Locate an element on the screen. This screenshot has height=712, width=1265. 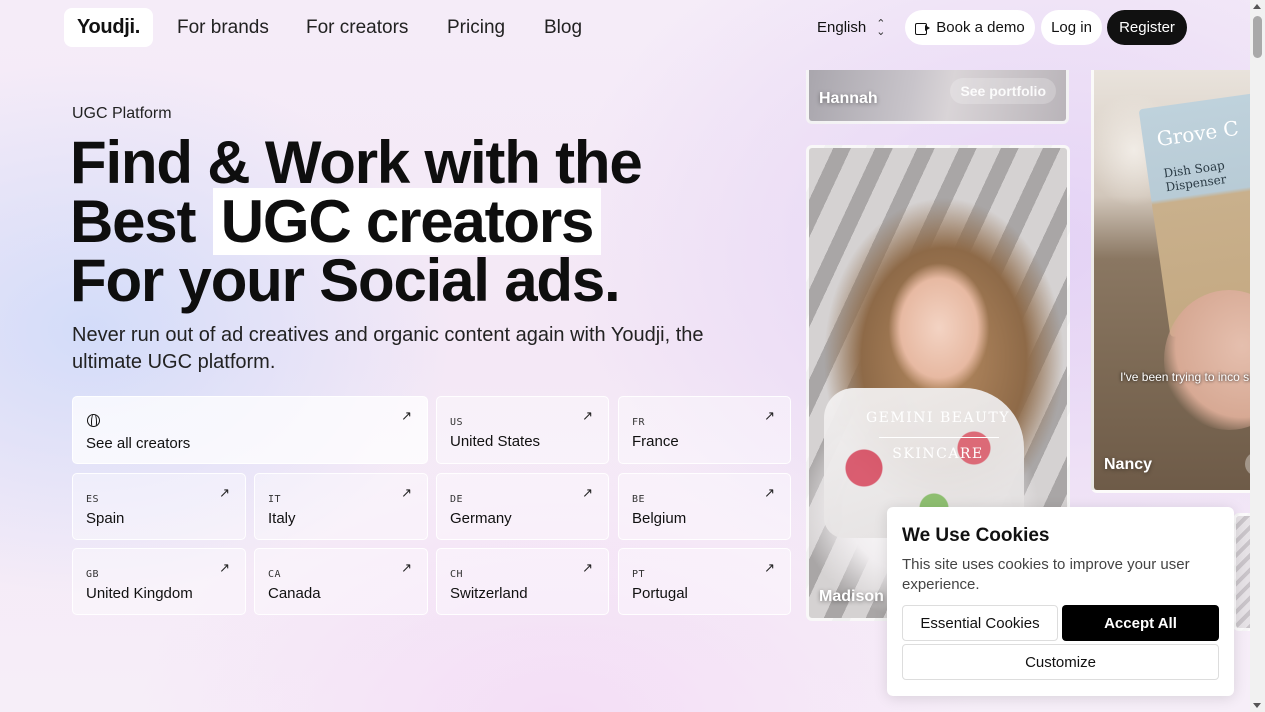
accept-all-button: Accept All is located at coordinates (1140, 623).